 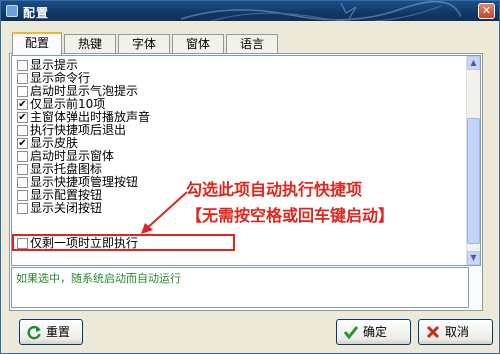 What do you see at coordinates (34, 332) in the screenshot?
I see `refresh-icon` at bounding box center [34, 332].